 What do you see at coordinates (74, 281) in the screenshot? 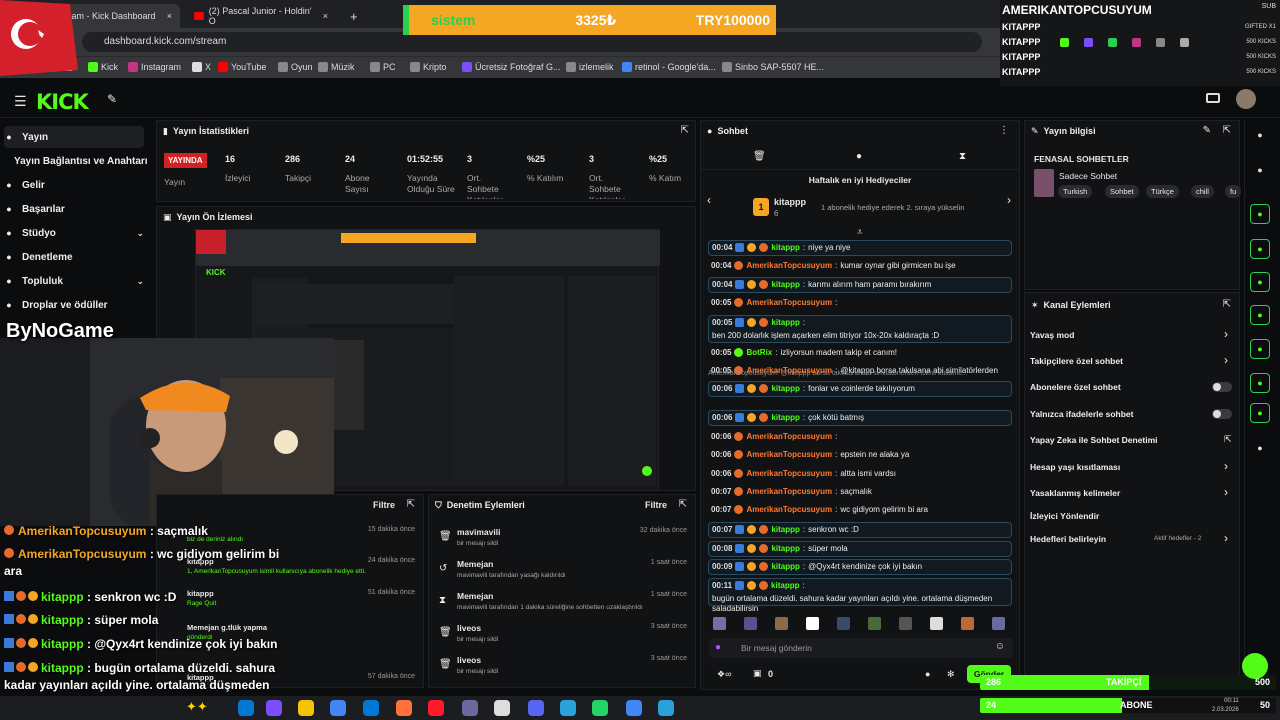
I see `sidebar-item: ● Topluluk ⌄` at bounding box center [74, 281].